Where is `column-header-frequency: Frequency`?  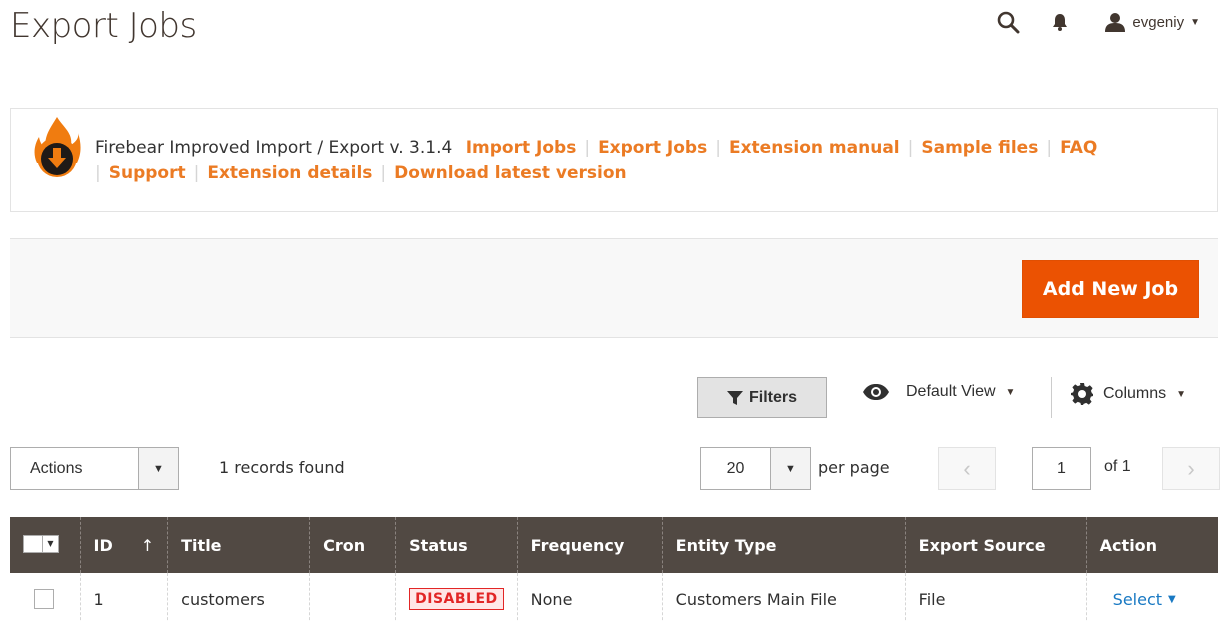 column-header-frequency: Frequency is located at coordinates (589, 545).